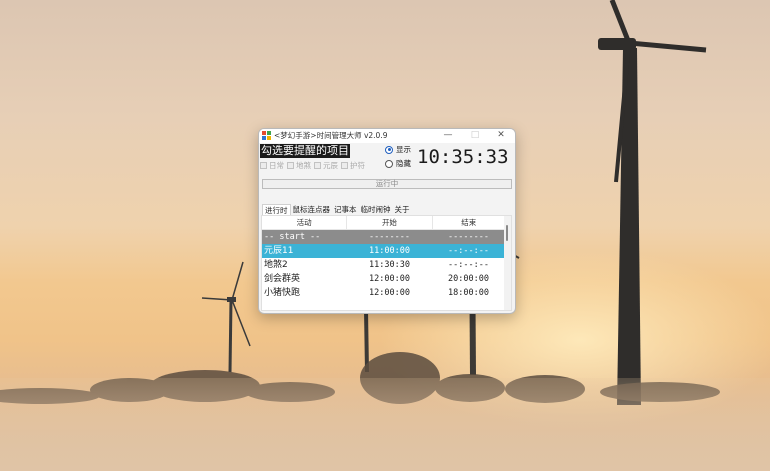 The image size is (770, 471). What do you see at coordinates (390, 222) in the screenshot?
I see `column-header-start: 开始` at bounding box center [390, 222].